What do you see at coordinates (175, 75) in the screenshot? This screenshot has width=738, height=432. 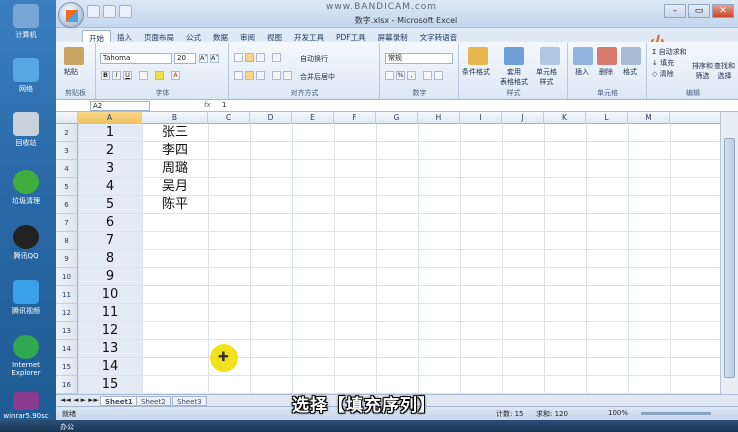 I see `font-color-icon: A` at bounding box center [175, 75].